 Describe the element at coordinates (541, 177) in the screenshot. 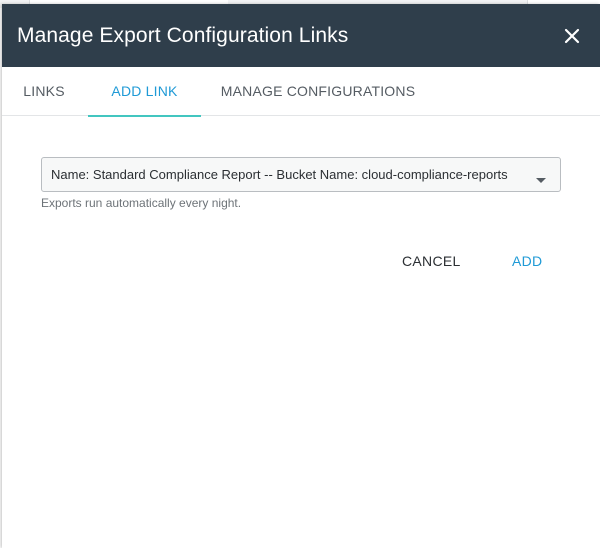

I see `caret-down-icon` at that location.